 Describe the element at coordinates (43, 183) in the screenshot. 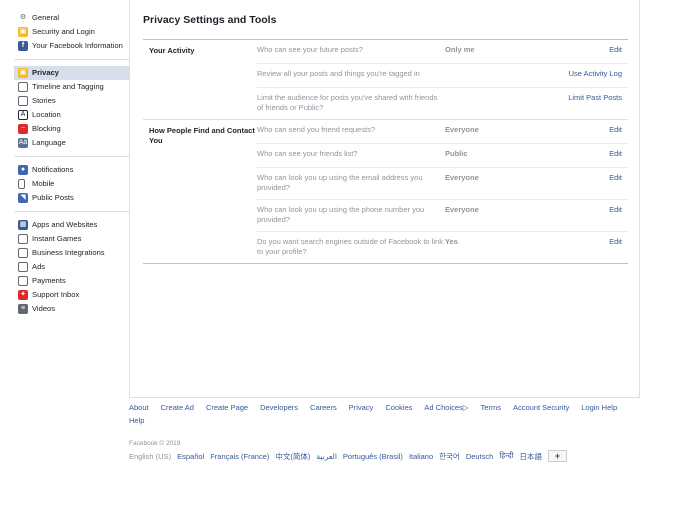

I see `sidebar-item-label: Mobile` at that location.